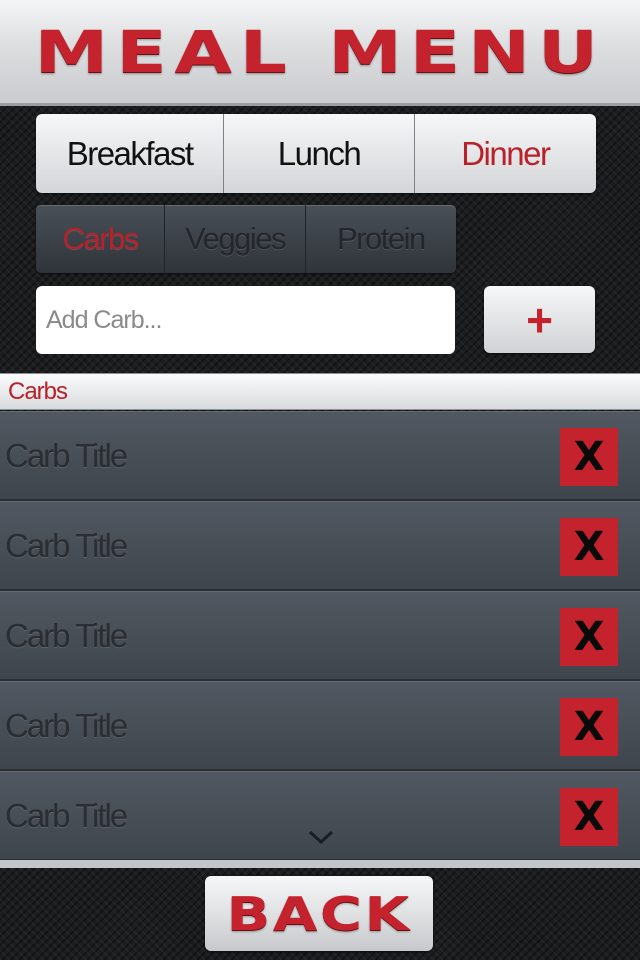 The height and width of the screenshot is (960, 640). What do you see at coordinates (504, 153) in the screenshot?
I see `tab-dinner: Dinner` at bounding box center [504, 153].